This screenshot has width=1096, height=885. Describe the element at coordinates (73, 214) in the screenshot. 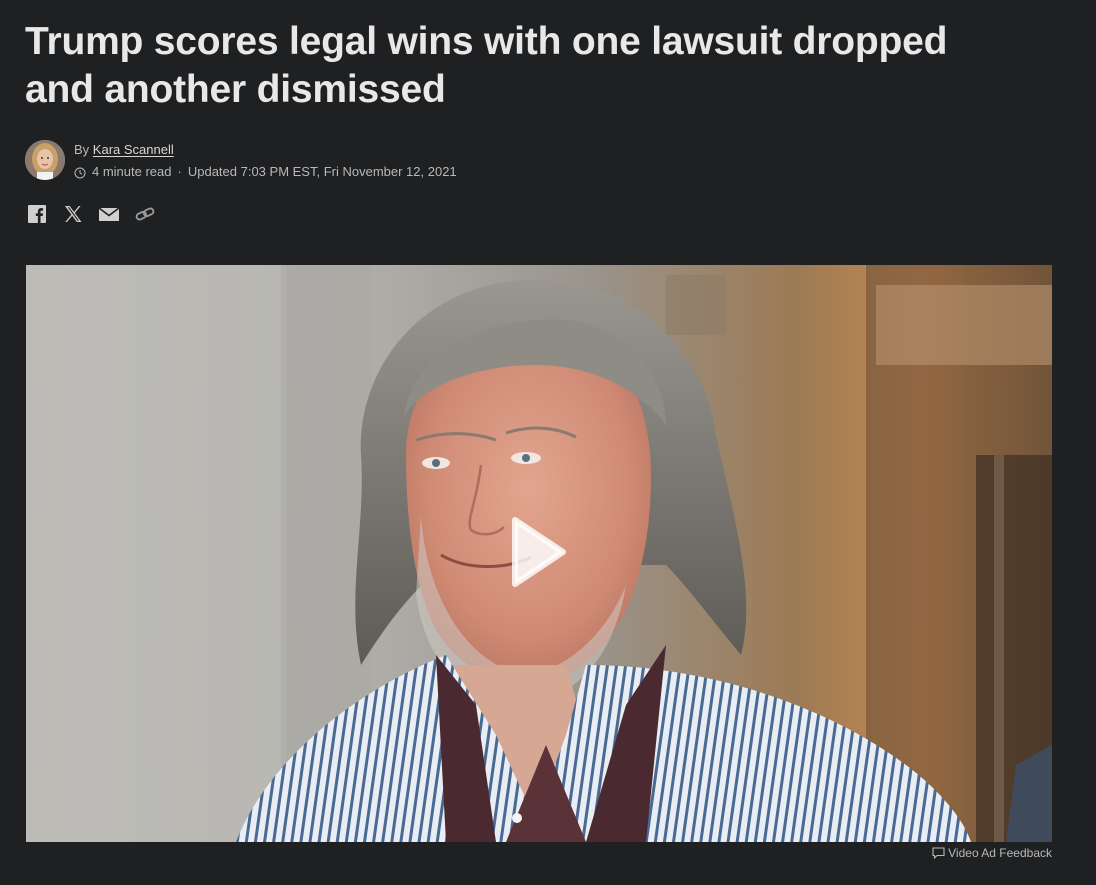

I see `x-icon` at that location.